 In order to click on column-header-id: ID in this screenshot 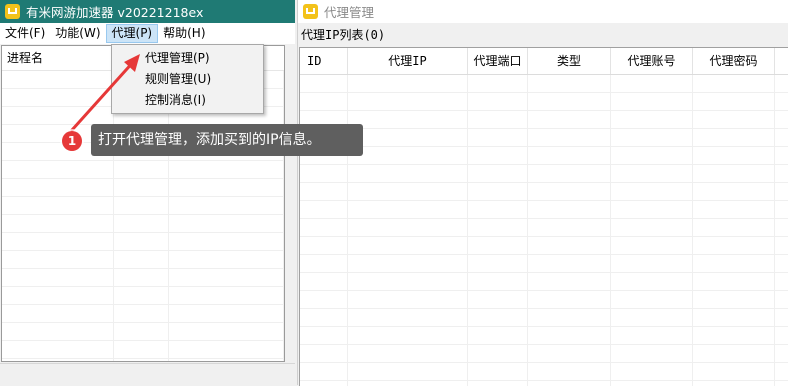, I will do `click(324, 61)`.